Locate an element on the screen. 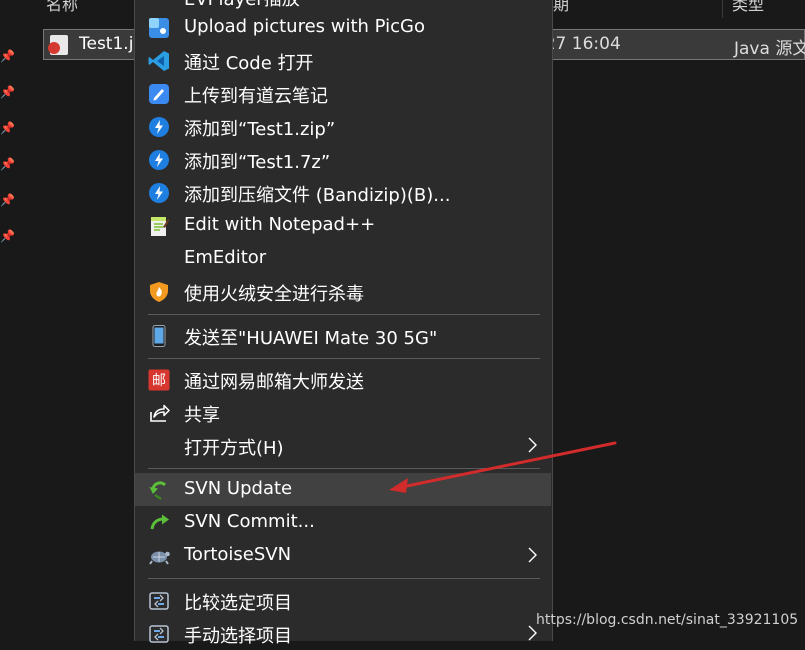 Image resolution: width=805 pixels, height=650 pixels. svg-text: 邮 is located at coordinates (159, 381).